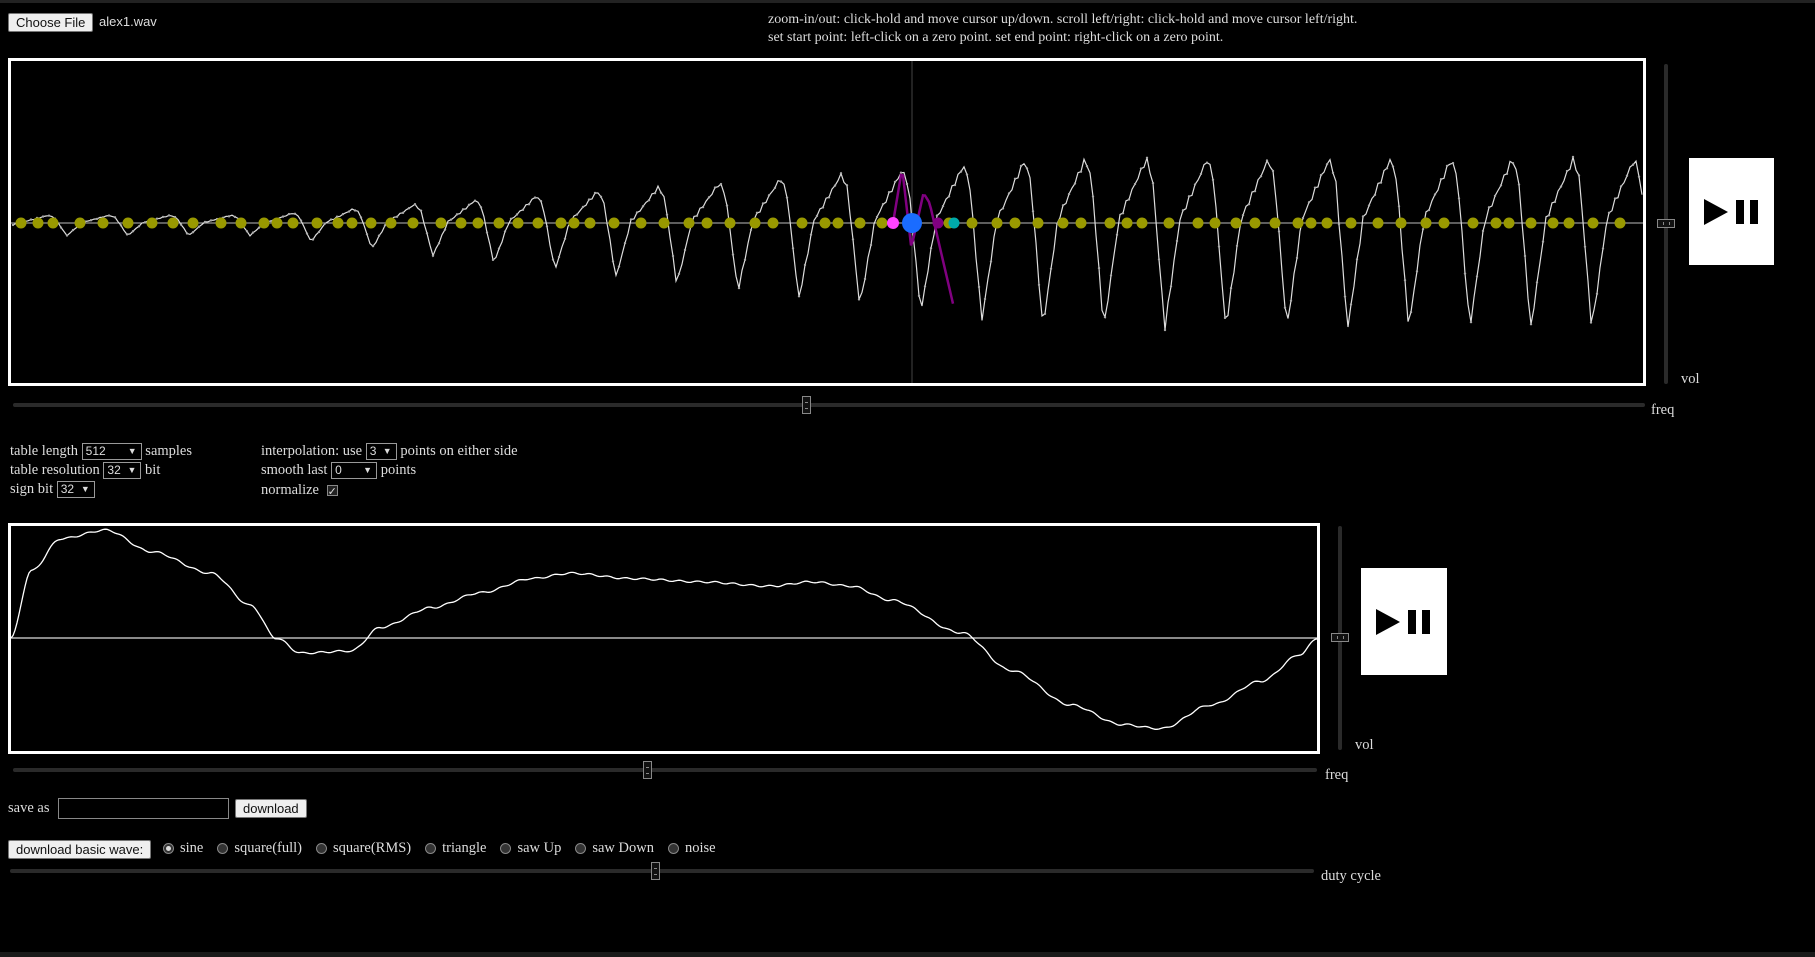  I want to click on top-freq-slider-thumb, so click(806, 405).